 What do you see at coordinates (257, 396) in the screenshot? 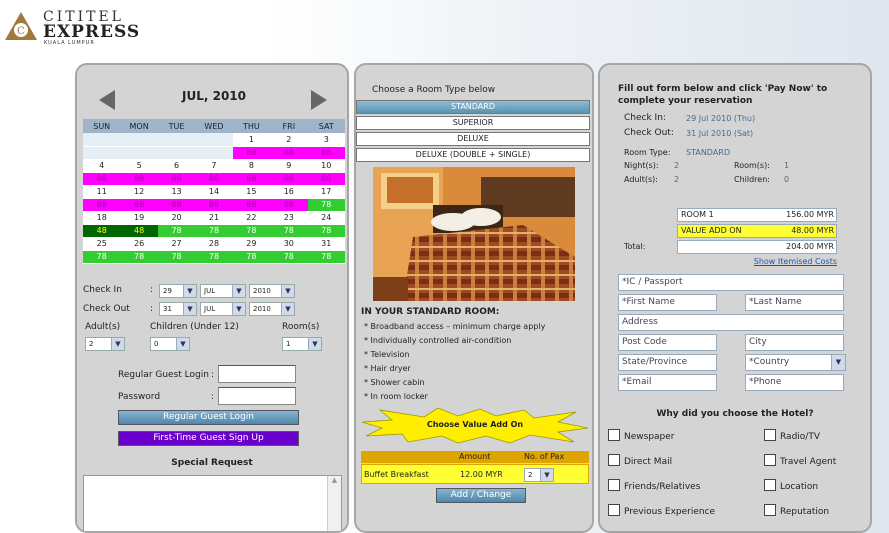
I see `password-input` at bounding box center [257, 396].